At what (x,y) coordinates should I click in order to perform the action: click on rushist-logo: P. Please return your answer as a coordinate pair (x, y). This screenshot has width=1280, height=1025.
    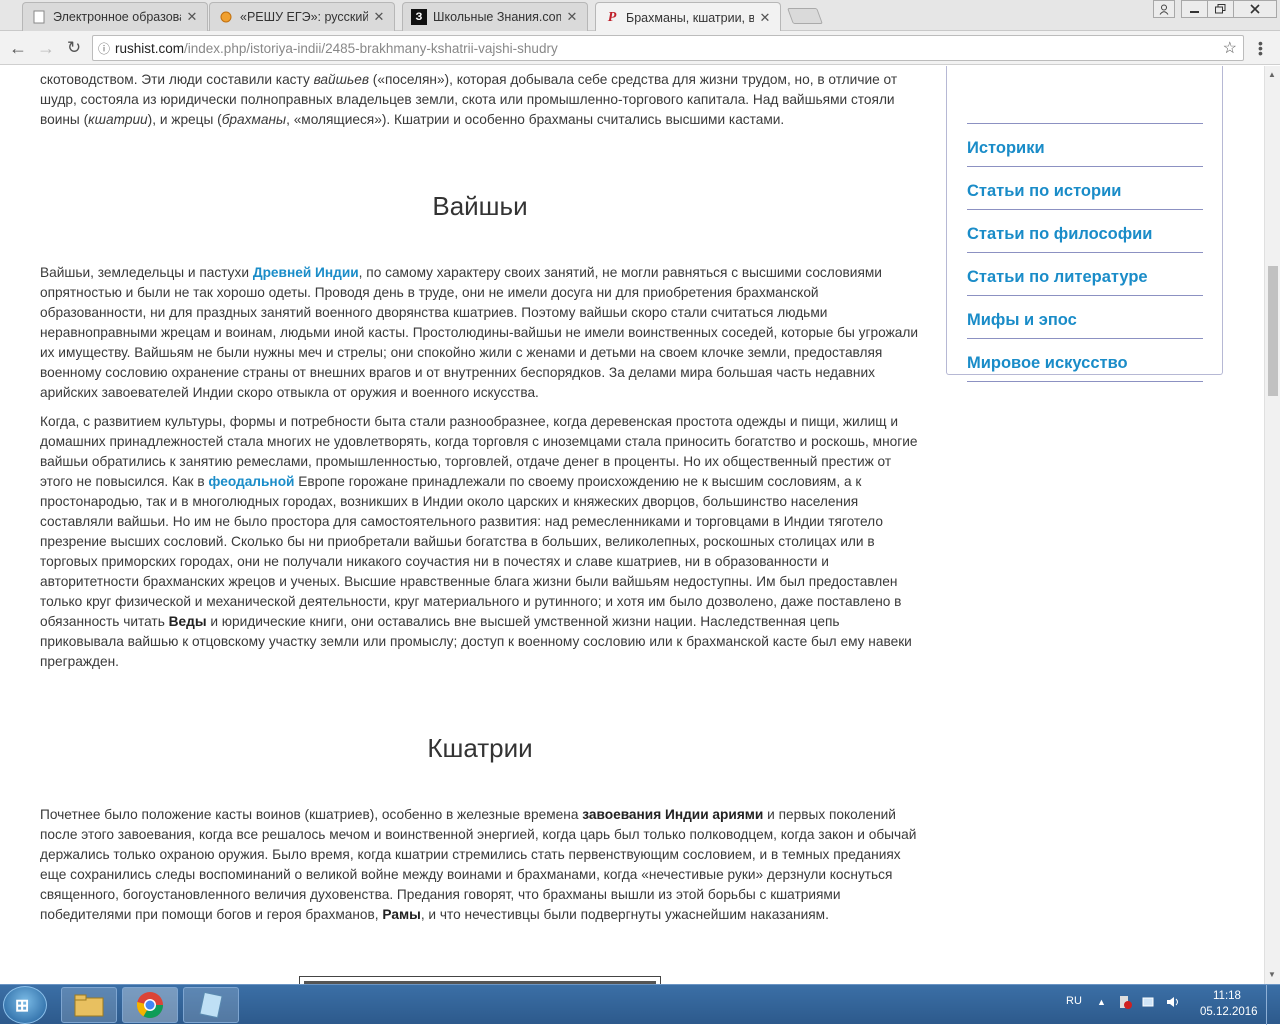
    Looking at the image, I should click on (612, 17).